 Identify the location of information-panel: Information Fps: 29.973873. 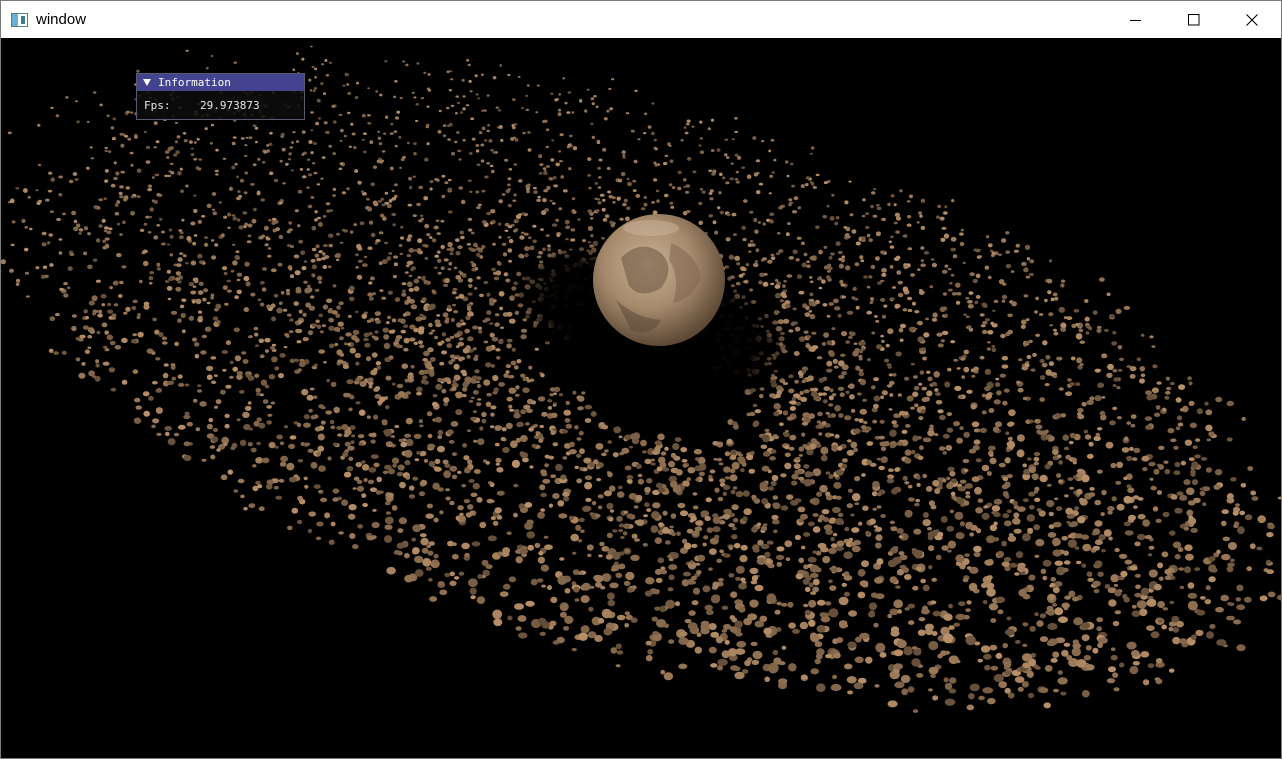
(220, 96).